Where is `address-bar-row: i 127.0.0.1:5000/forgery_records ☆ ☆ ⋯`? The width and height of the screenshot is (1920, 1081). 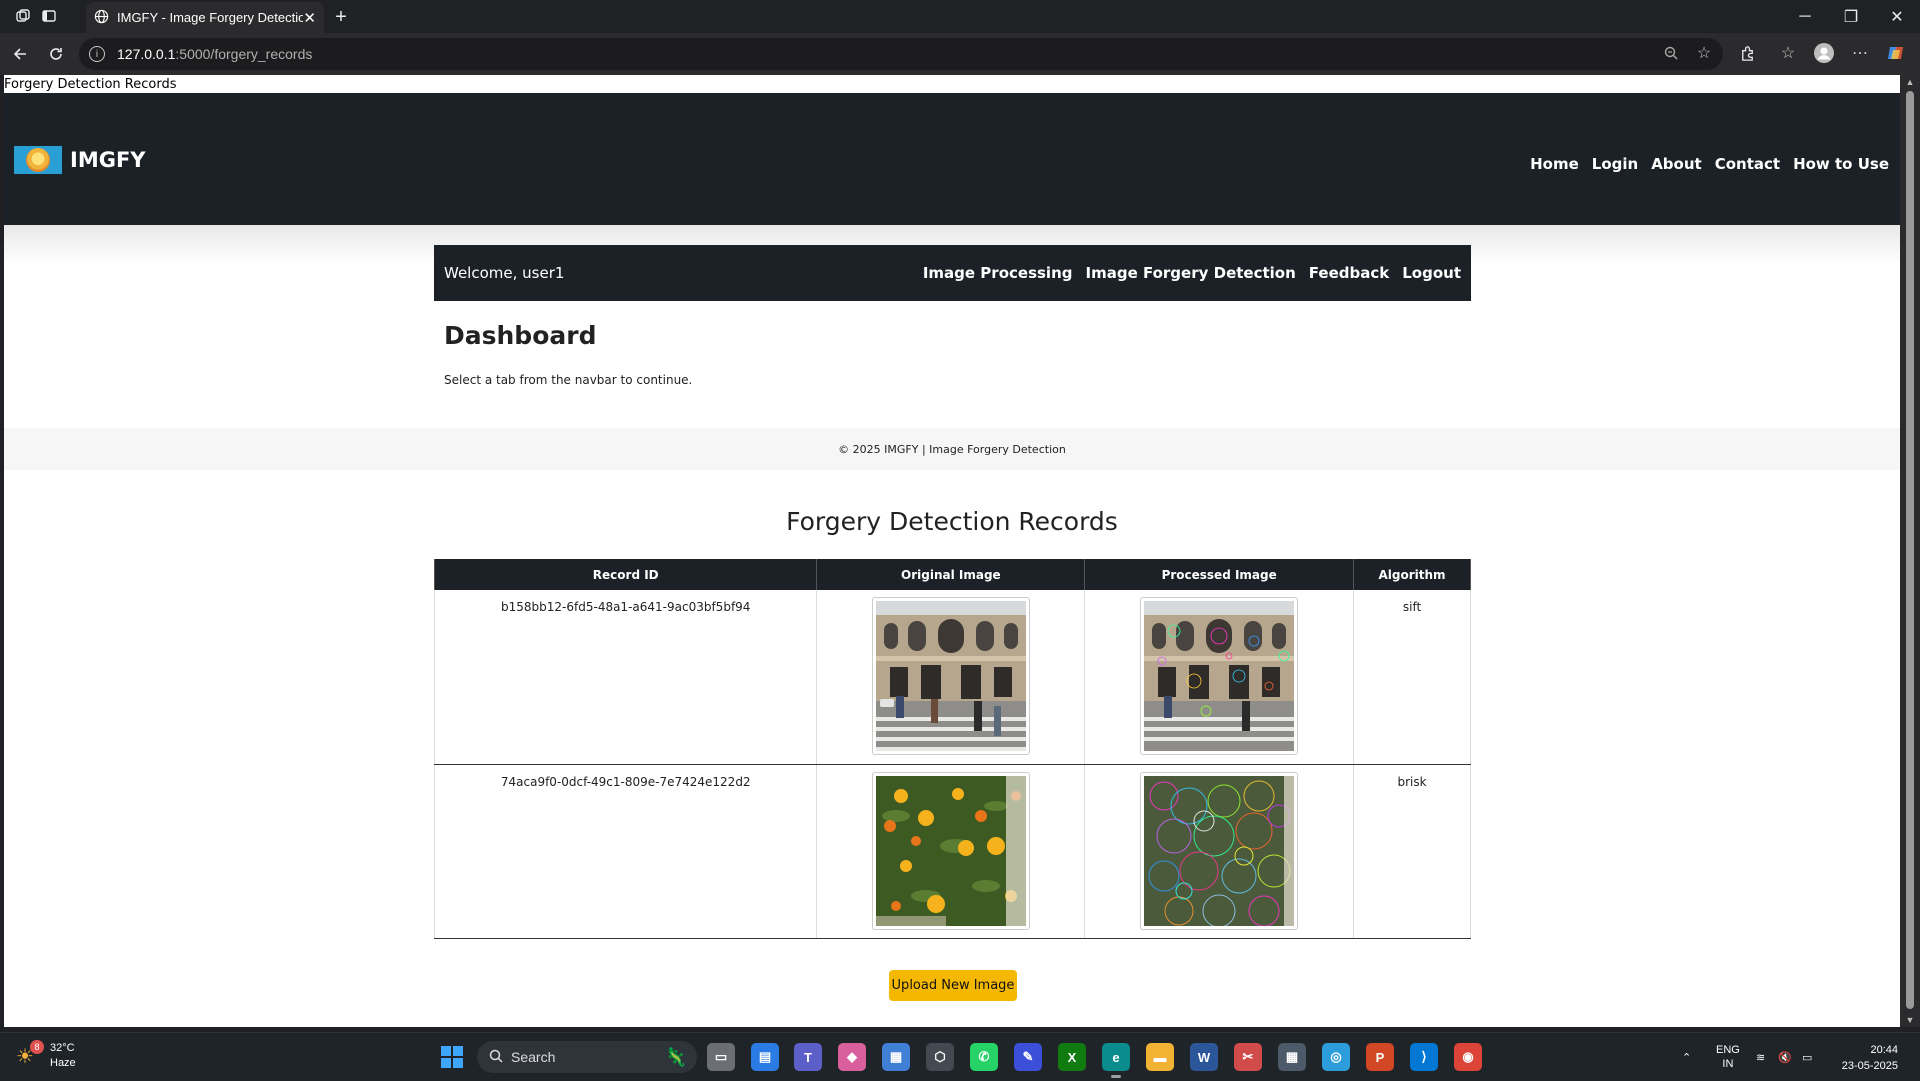
address-bar-row: i 127.0.0.1:5000/forgery_records ☆ ☆ ⋯ is located at coordinates (960, 54).